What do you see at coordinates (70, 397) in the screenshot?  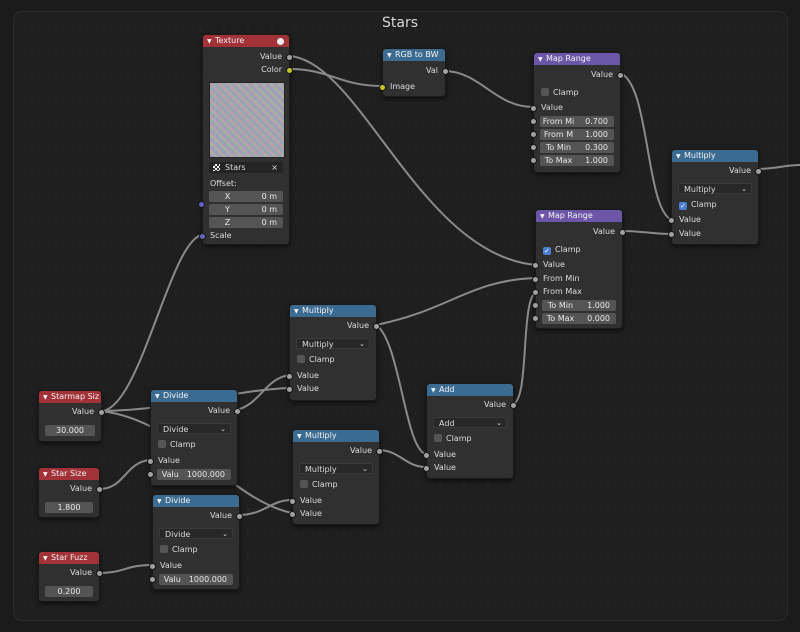 I see `node-header: ▼ Starmap Siz` at bounding box center [70, 397].